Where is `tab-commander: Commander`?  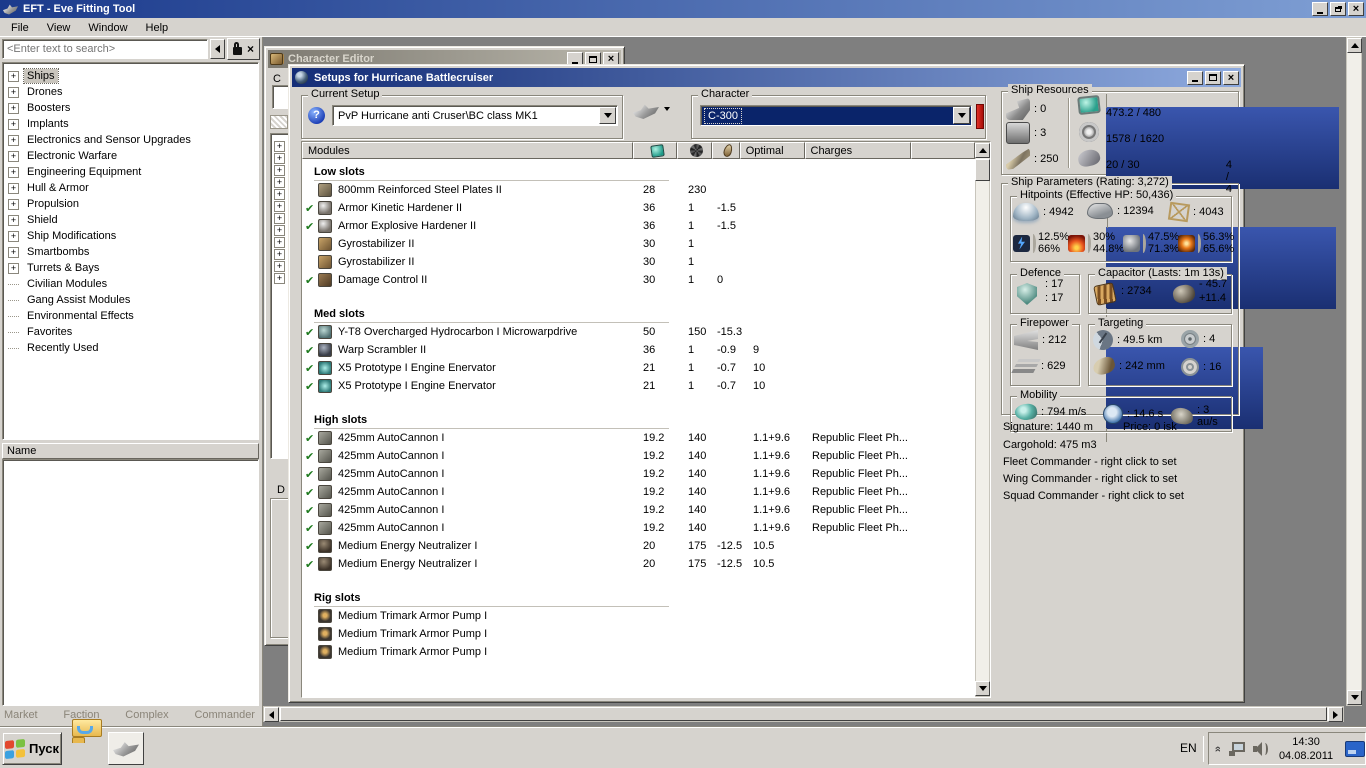
tab-commander: Commander is located at coordinates (224, 715).